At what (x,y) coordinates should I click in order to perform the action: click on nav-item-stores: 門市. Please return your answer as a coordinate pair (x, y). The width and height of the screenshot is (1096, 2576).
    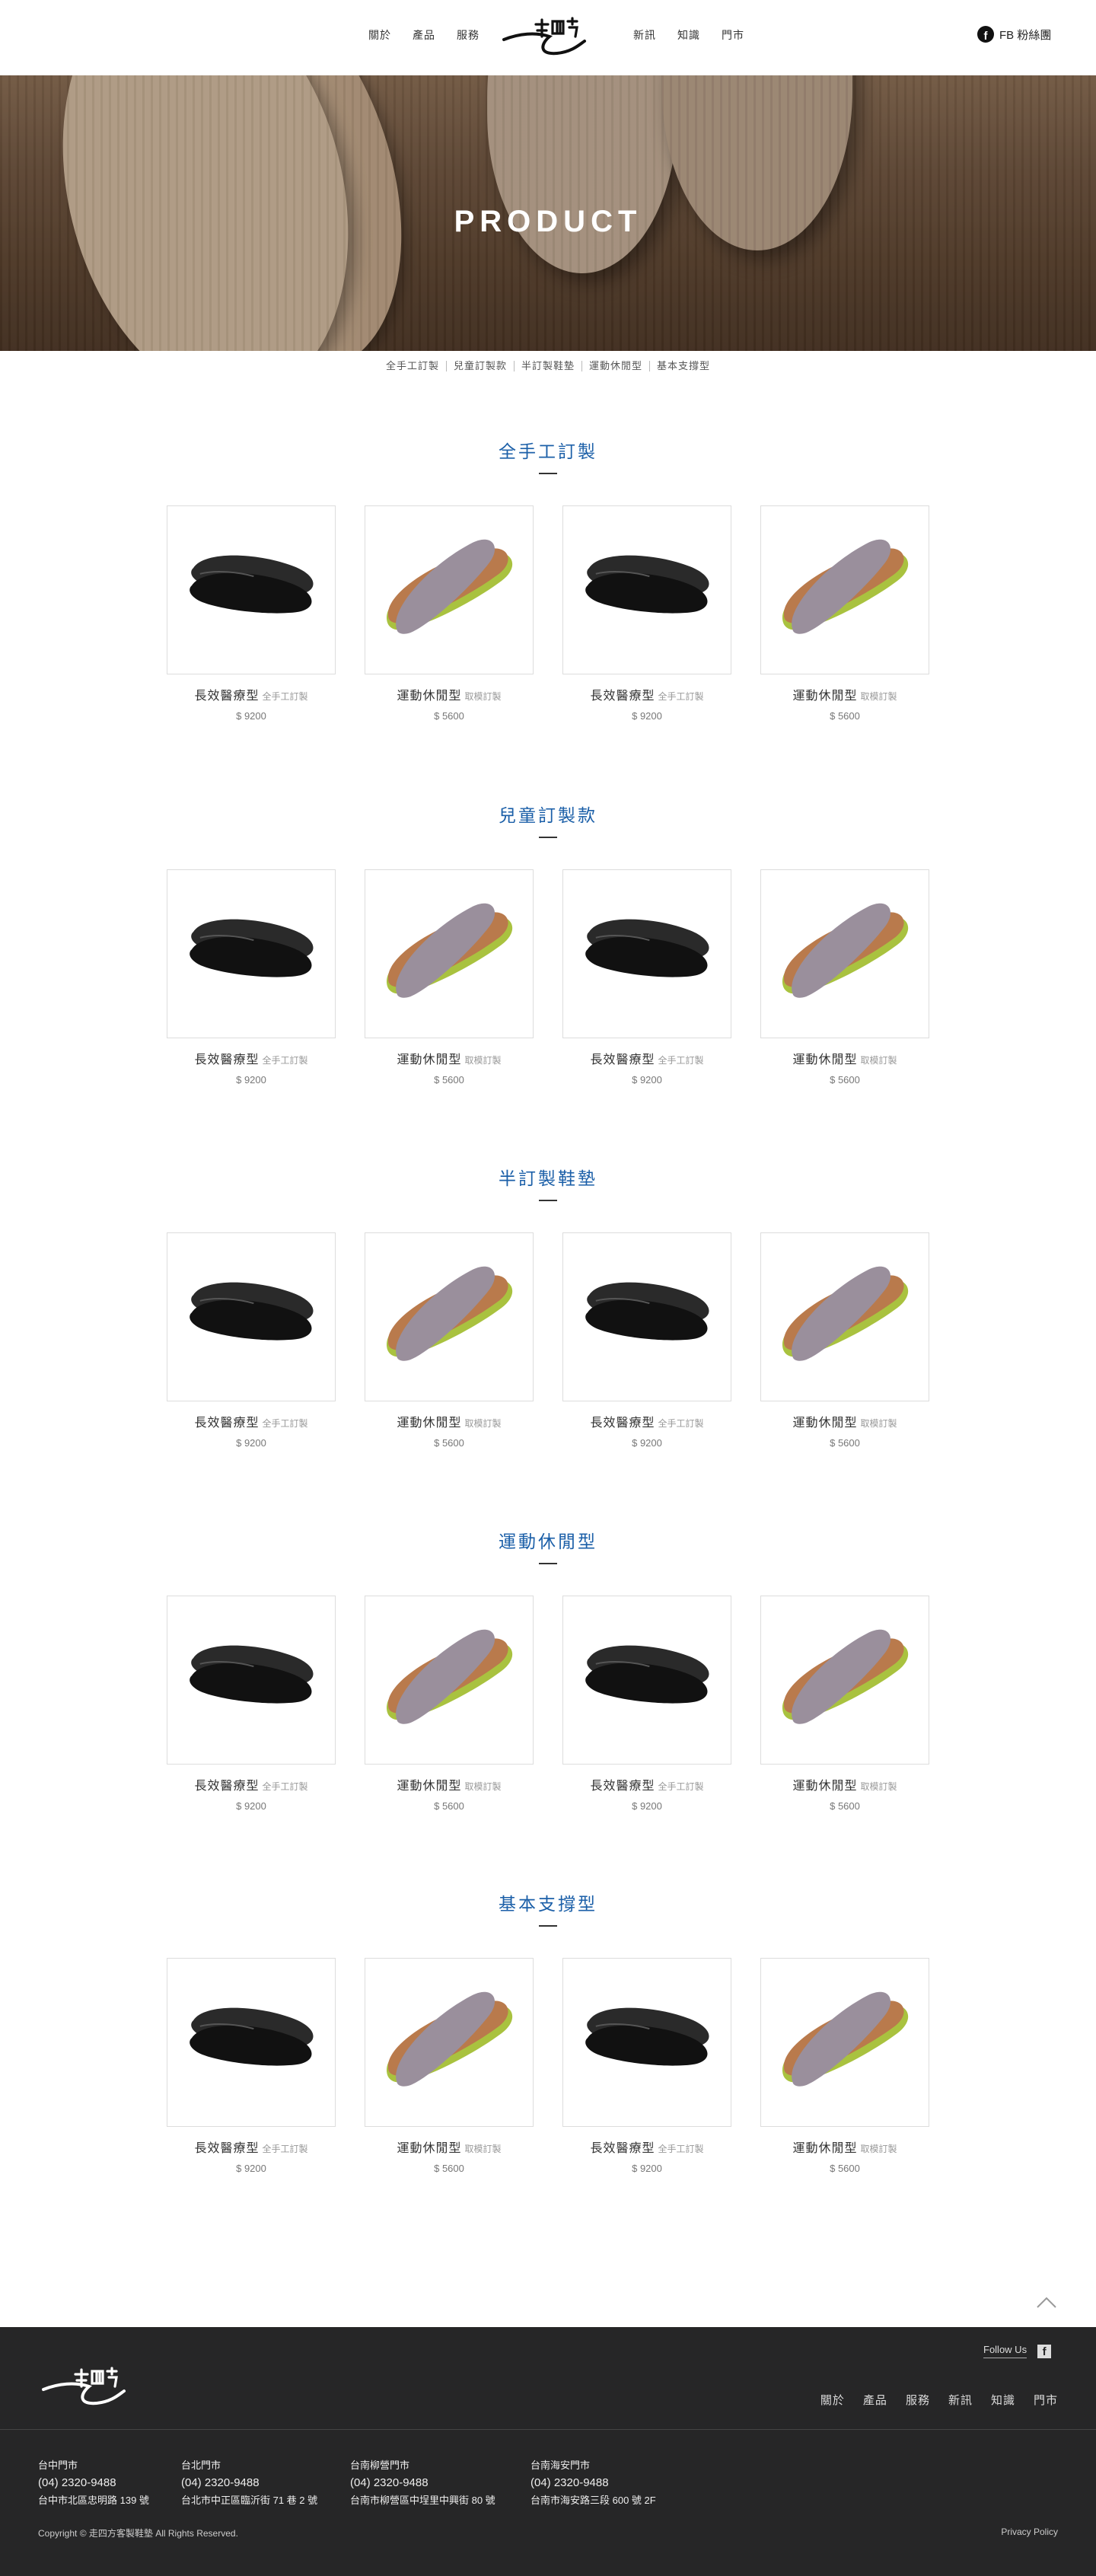
    Looking at the image, I should click on (733, 35).